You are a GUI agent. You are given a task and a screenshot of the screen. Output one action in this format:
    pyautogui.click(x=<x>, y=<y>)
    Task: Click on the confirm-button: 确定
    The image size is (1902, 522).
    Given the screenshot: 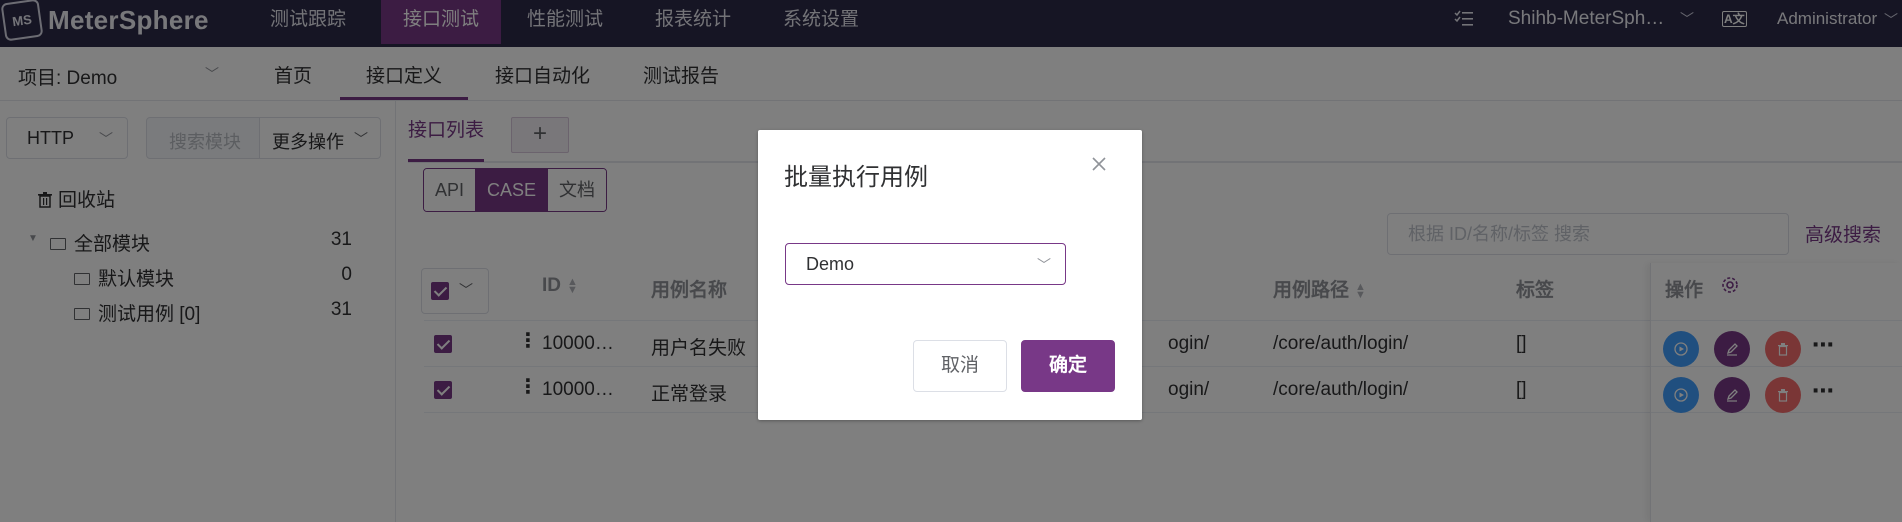 What is the action you would take?
    pyautogui.click(x=1068, y=366)
    